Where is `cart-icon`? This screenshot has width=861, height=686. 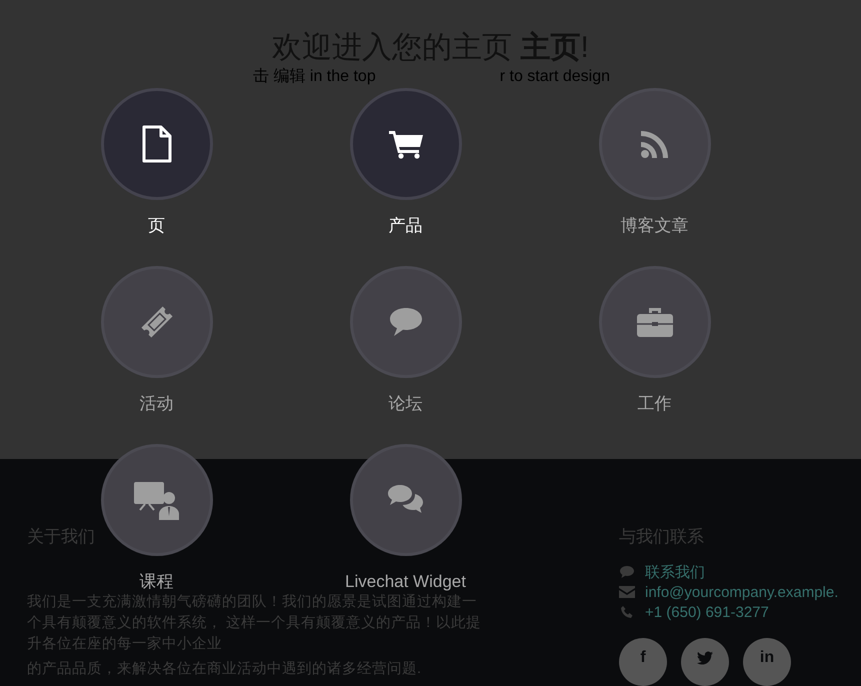
cart-icon is located at coordinates (405, 144).